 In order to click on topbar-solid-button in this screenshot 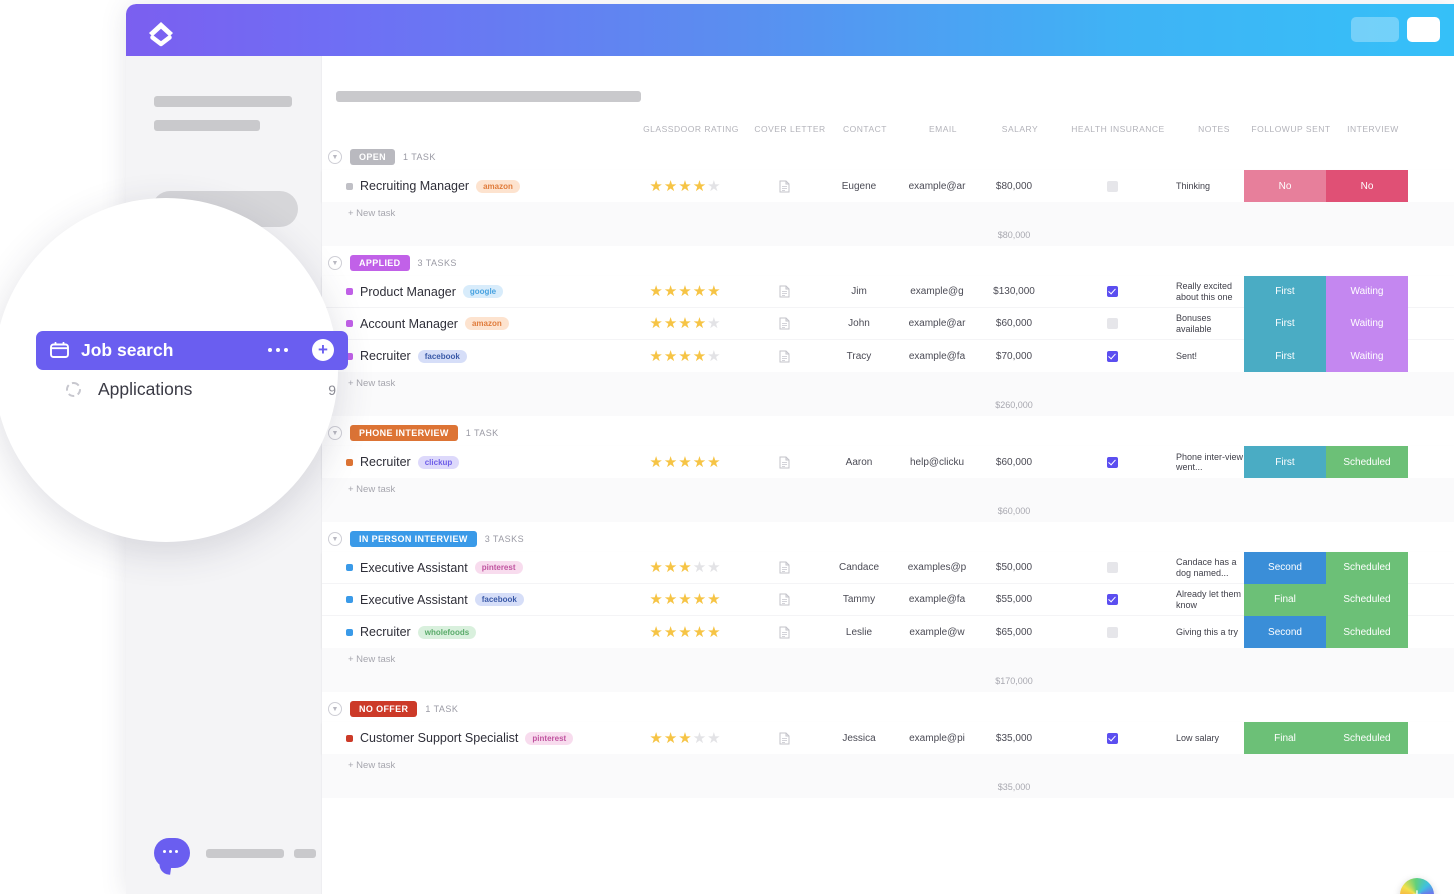, I will do `click(1423, 29)`.